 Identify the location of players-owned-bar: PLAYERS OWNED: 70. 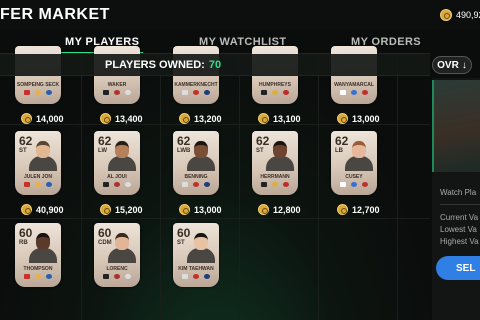
(215, 65).